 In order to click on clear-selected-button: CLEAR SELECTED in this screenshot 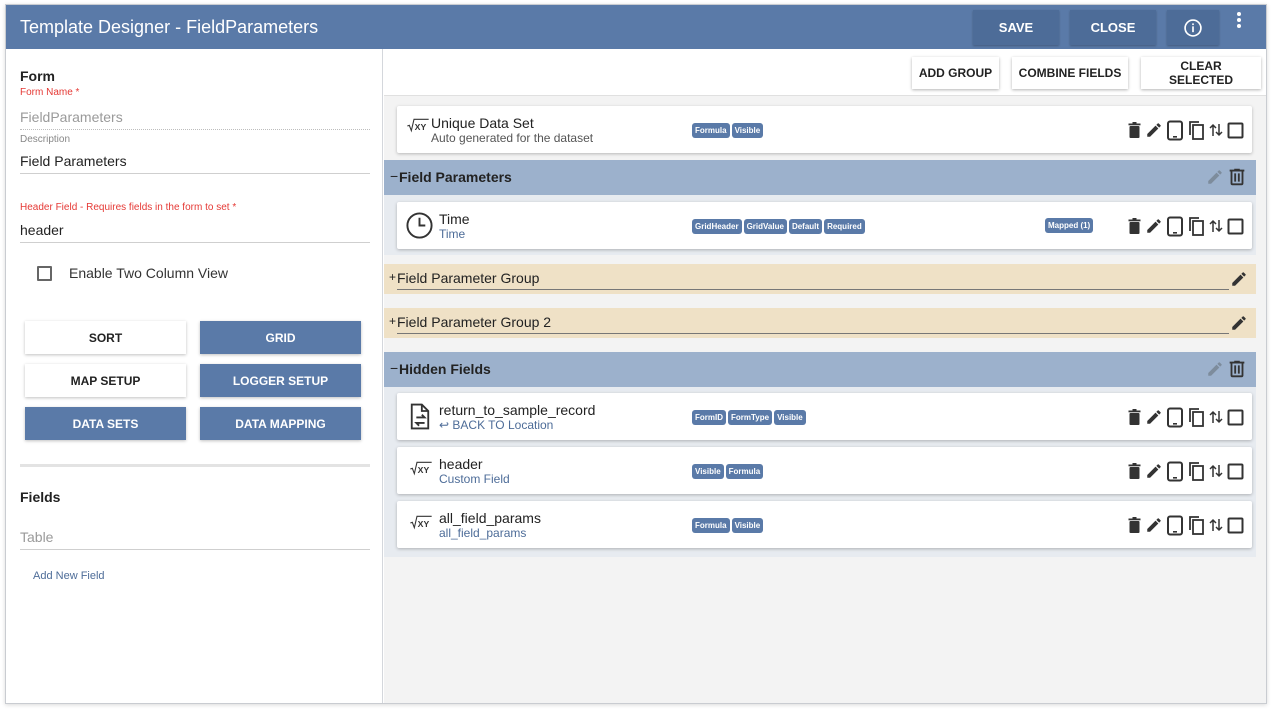, I will do `click(1201, 73)`.